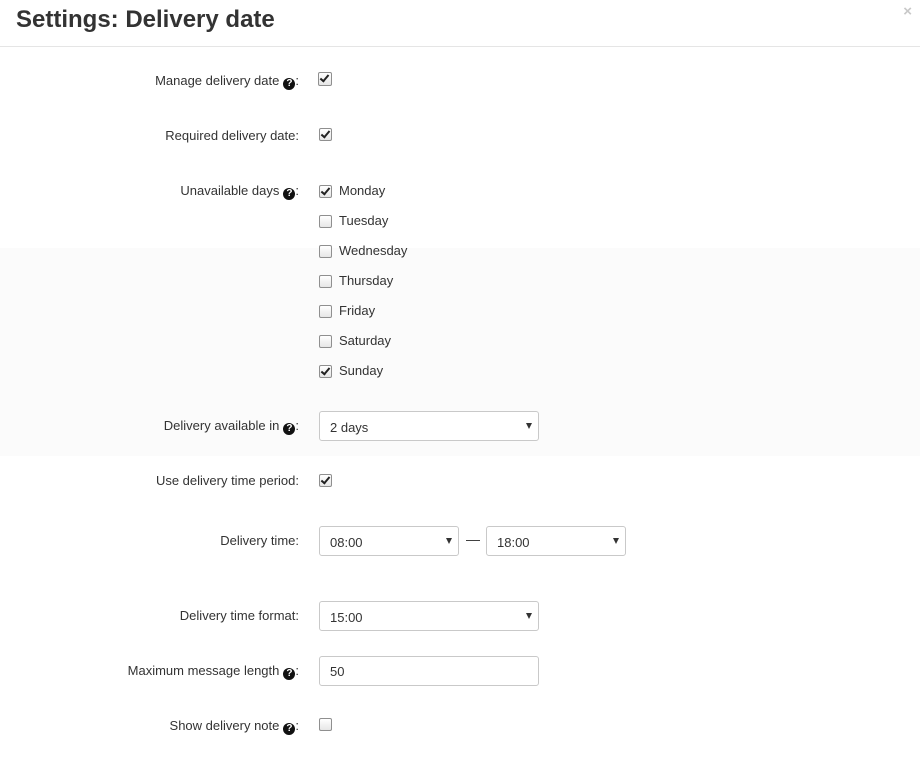 The image size is (920, 761). I want to click on dialog-header: Settings: Delivery date ×, so click(460, 23).